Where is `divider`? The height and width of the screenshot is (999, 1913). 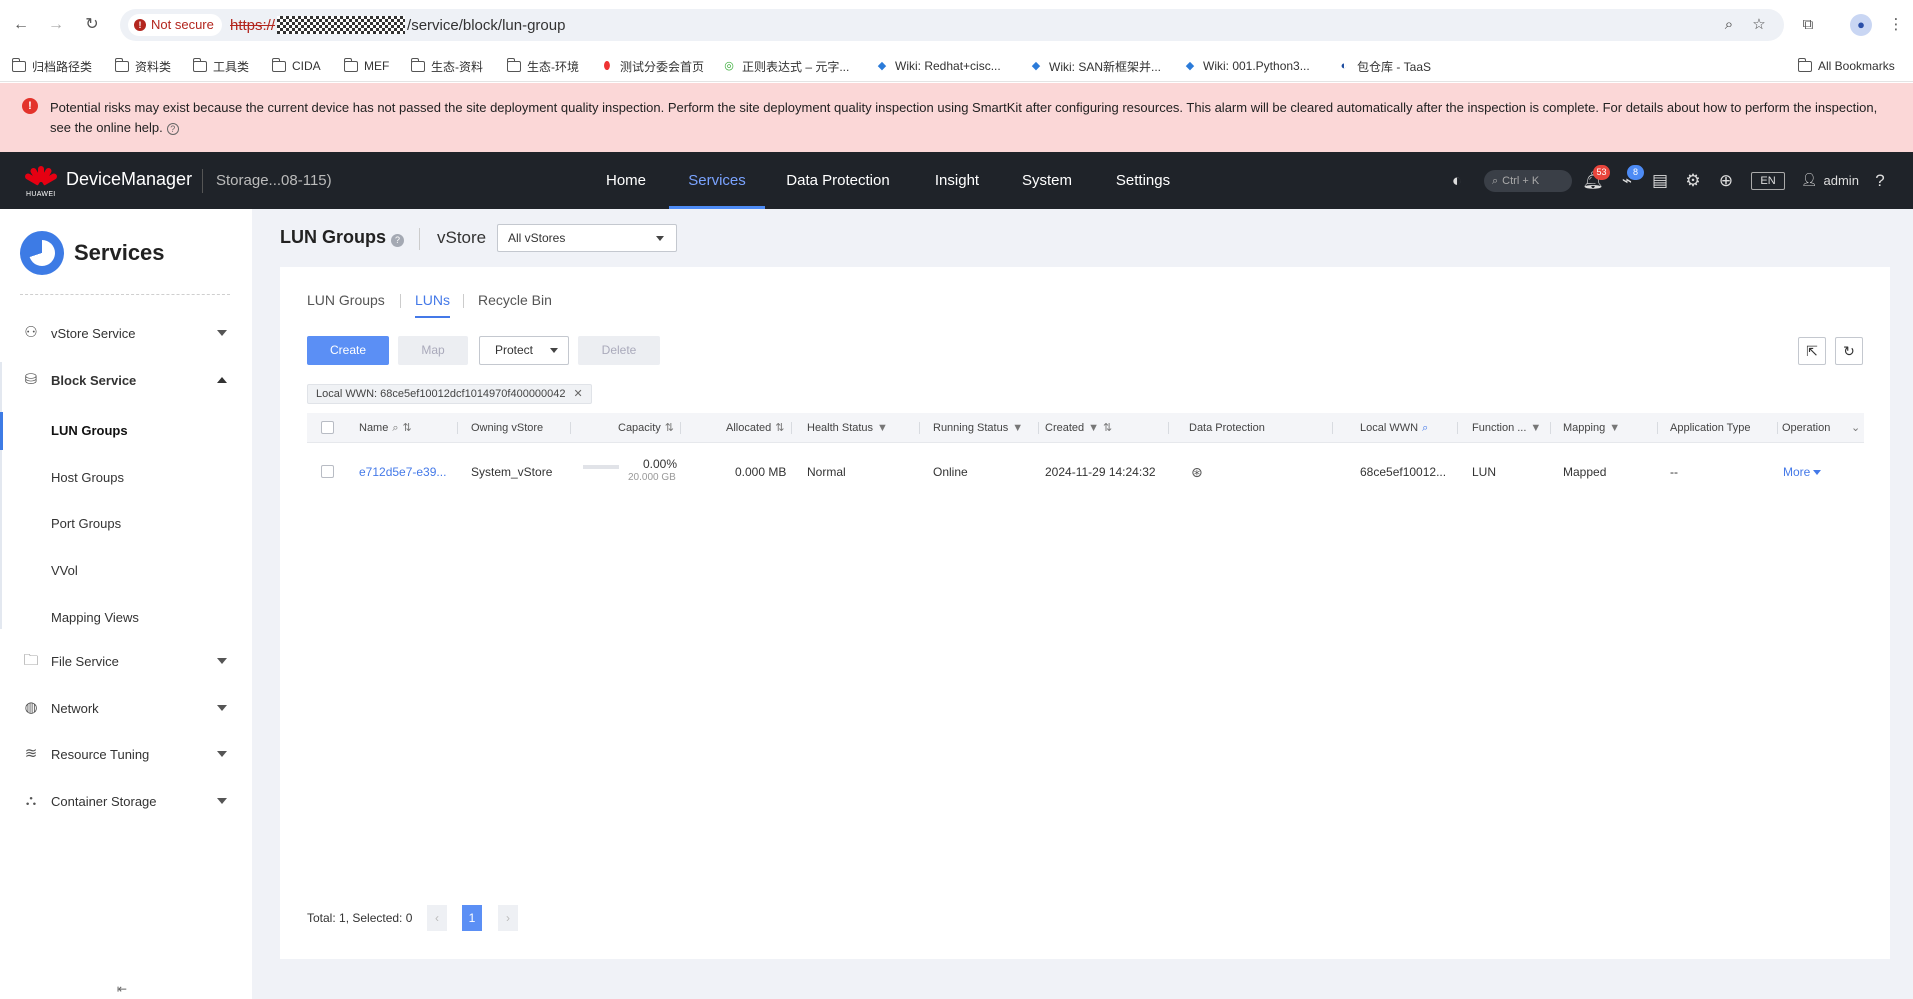 divider is located at coordinates (400, 301).